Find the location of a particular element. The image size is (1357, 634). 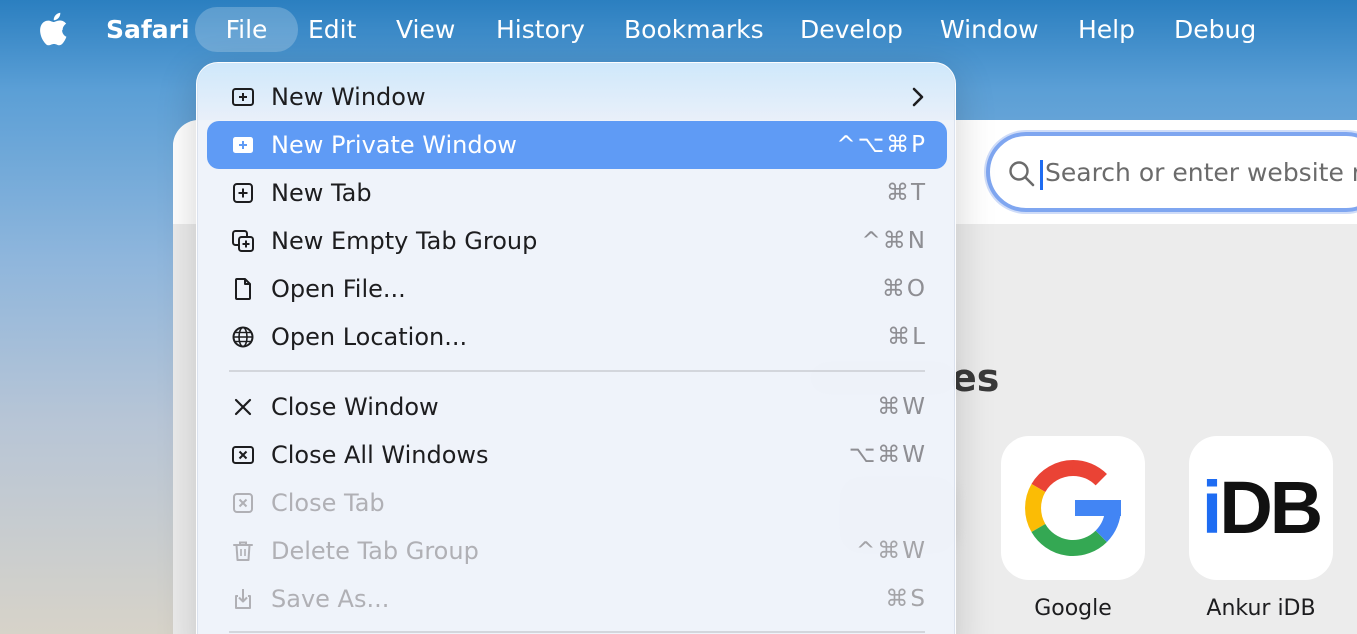

menubar-debug: Debug is located at coordinates (1215, 29).